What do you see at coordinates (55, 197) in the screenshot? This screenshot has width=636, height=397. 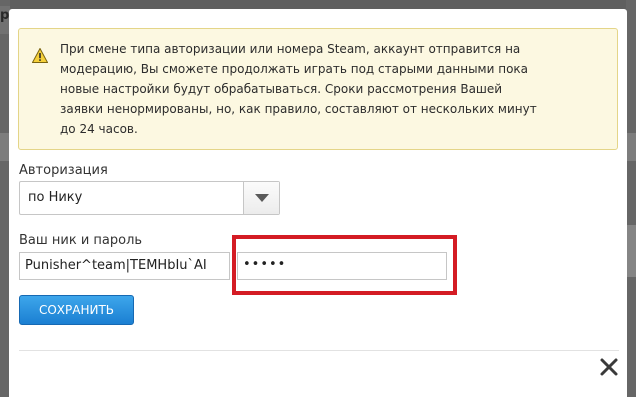 I see `auth-type-selected-value: по Нику` at bounding box center [55, 197].